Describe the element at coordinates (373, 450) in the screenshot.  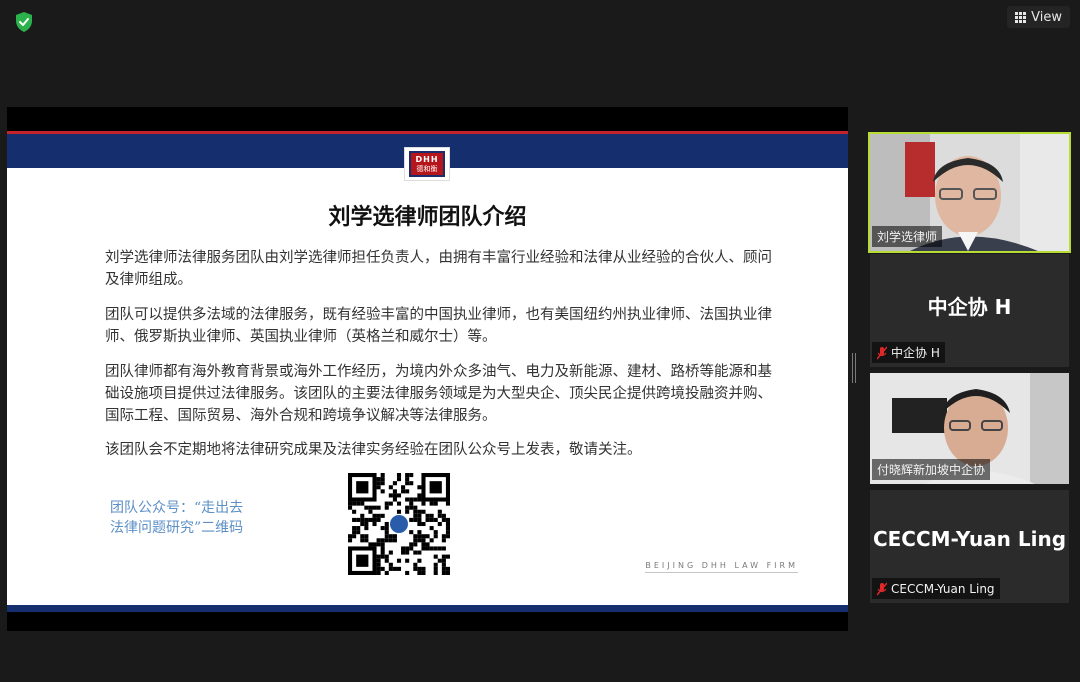
I see `slide-paragraph: 该团队会不定期地将法律研究成果及法律实务经验在团队公众号上发表，敬请关注。` at that location.